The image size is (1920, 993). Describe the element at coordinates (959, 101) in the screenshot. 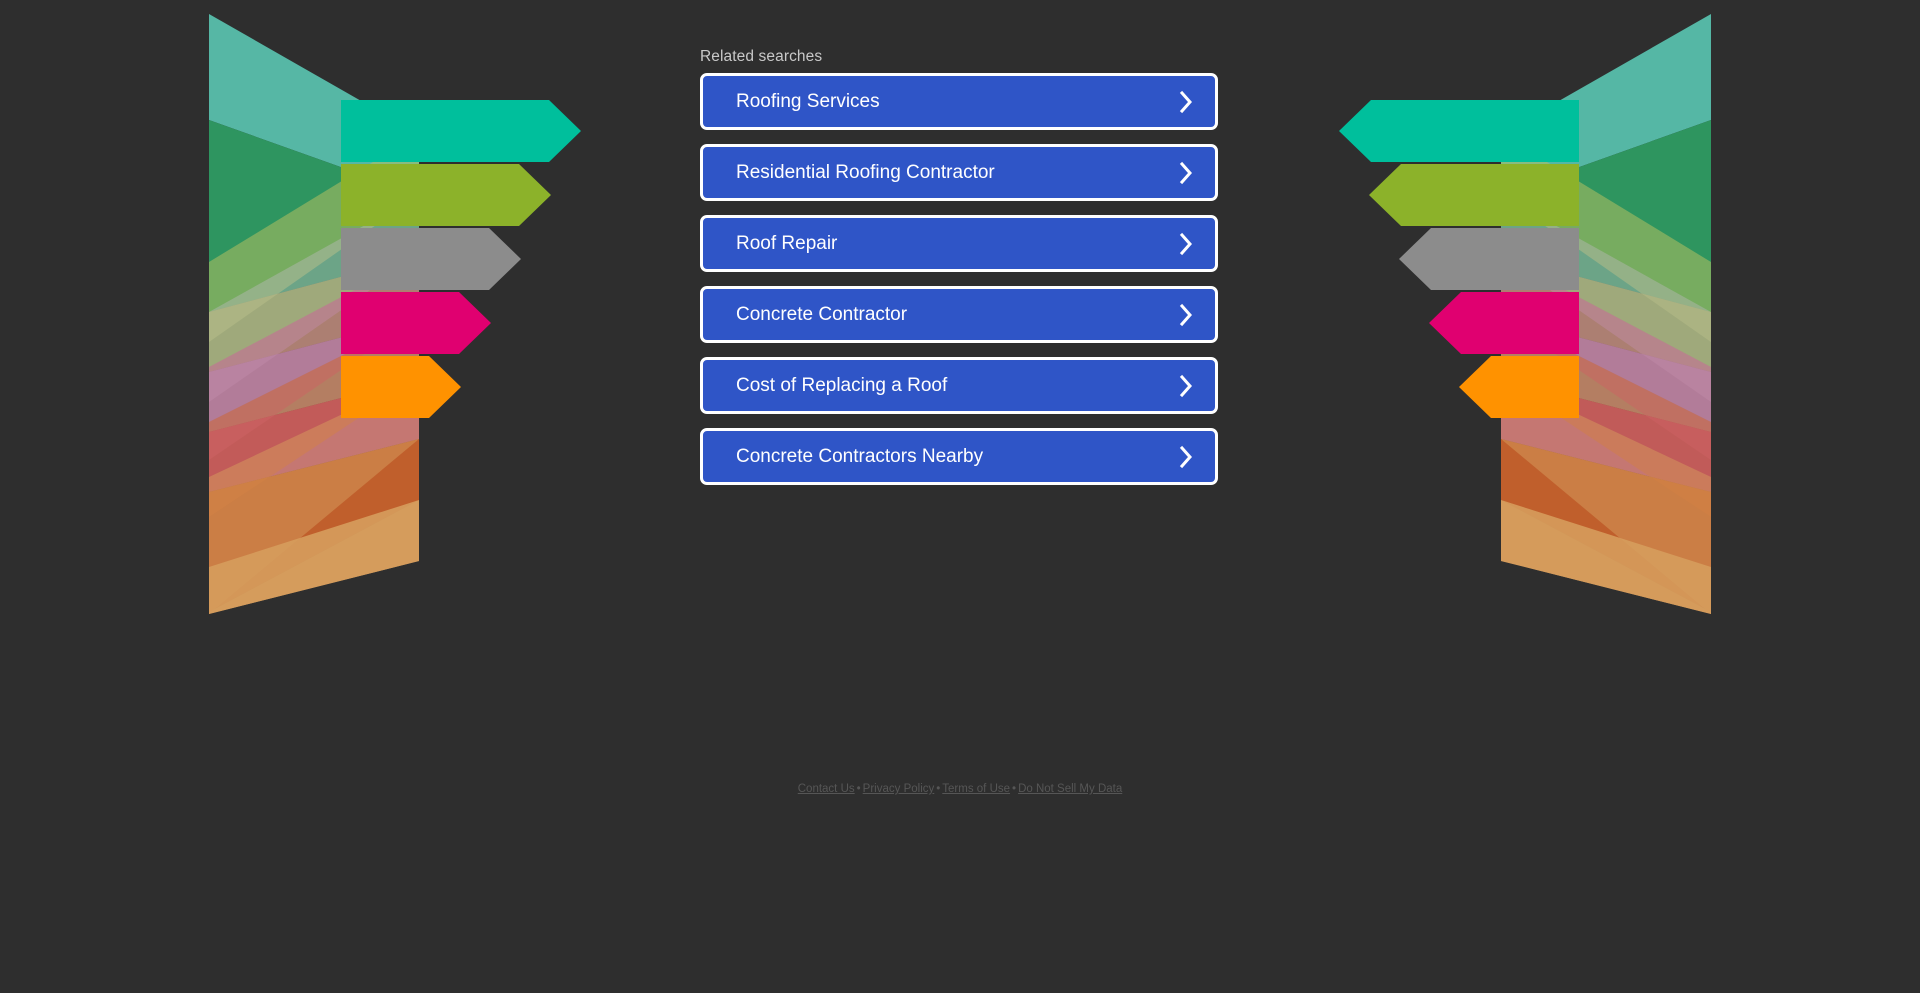

I see `related-search-item-1: Roofing Services` at that location.